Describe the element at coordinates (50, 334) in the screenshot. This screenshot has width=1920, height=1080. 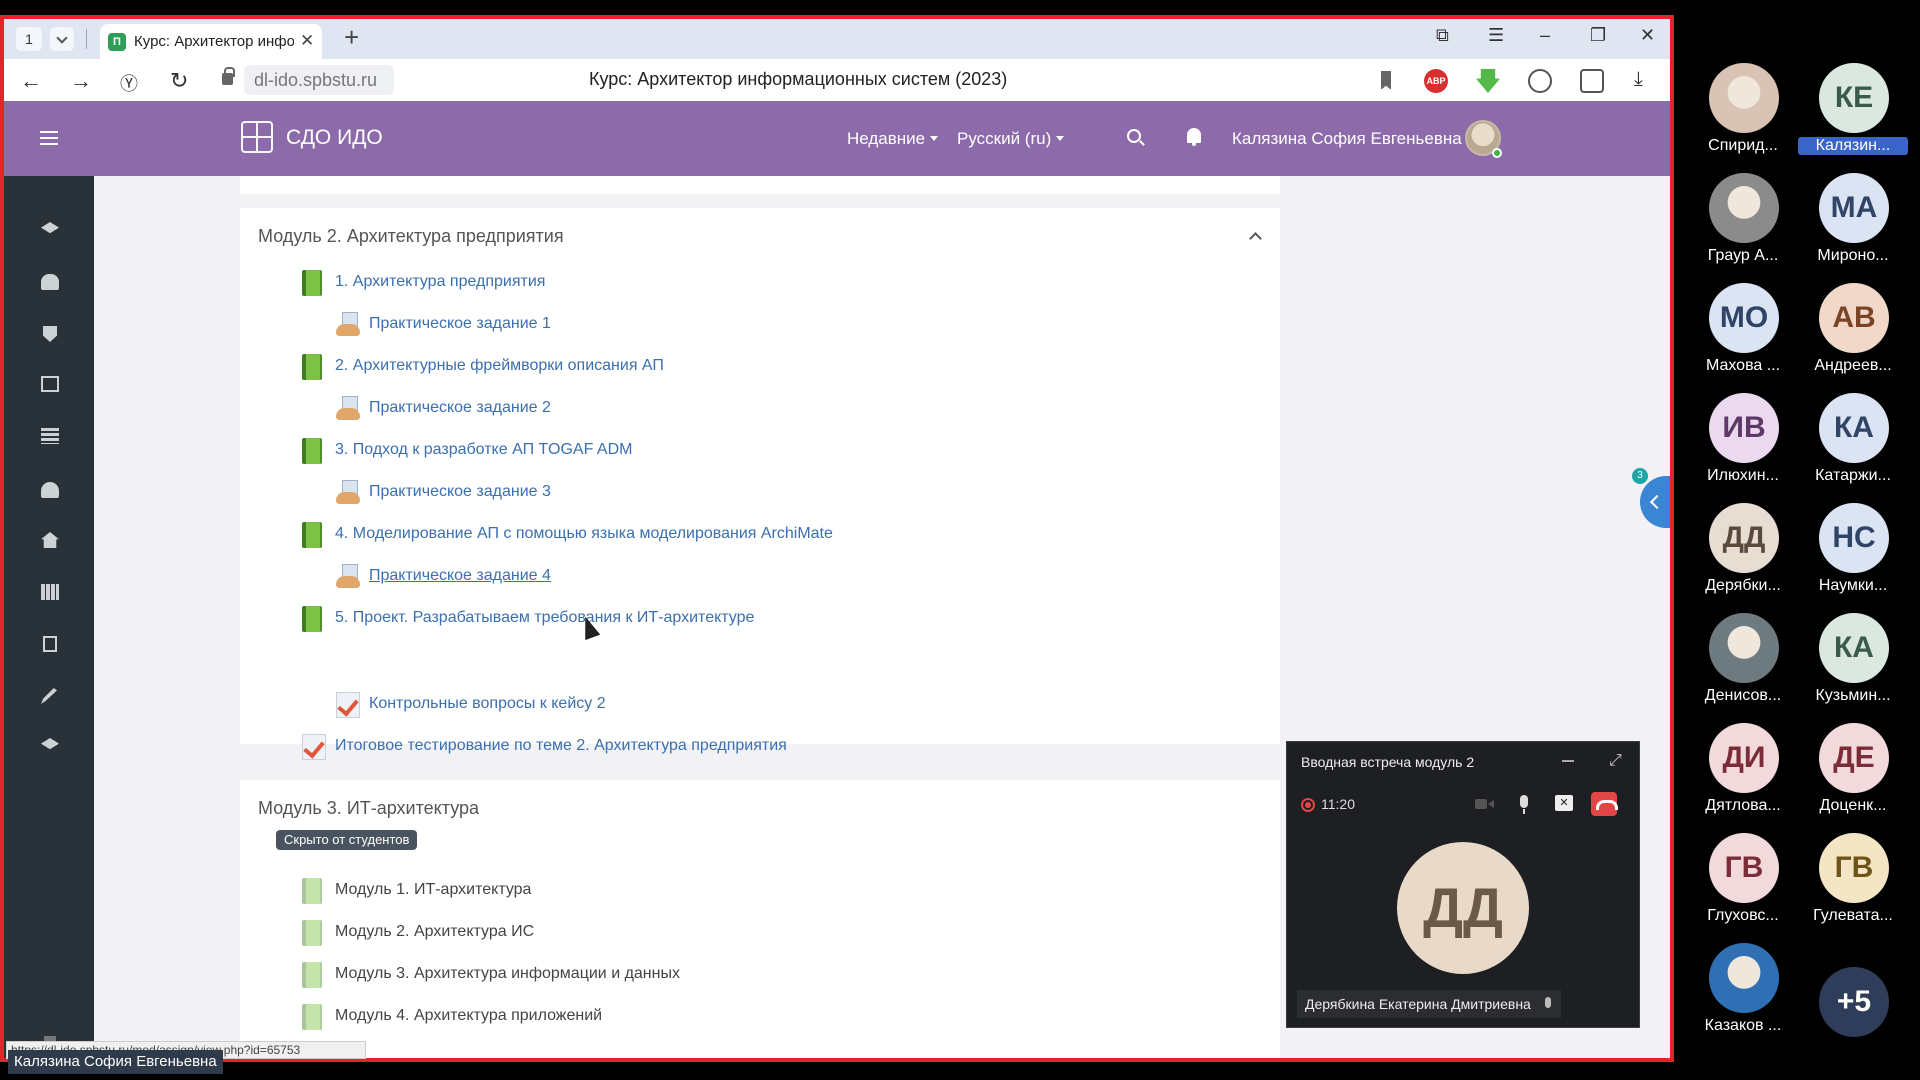
I see `shield-icon` at that location.